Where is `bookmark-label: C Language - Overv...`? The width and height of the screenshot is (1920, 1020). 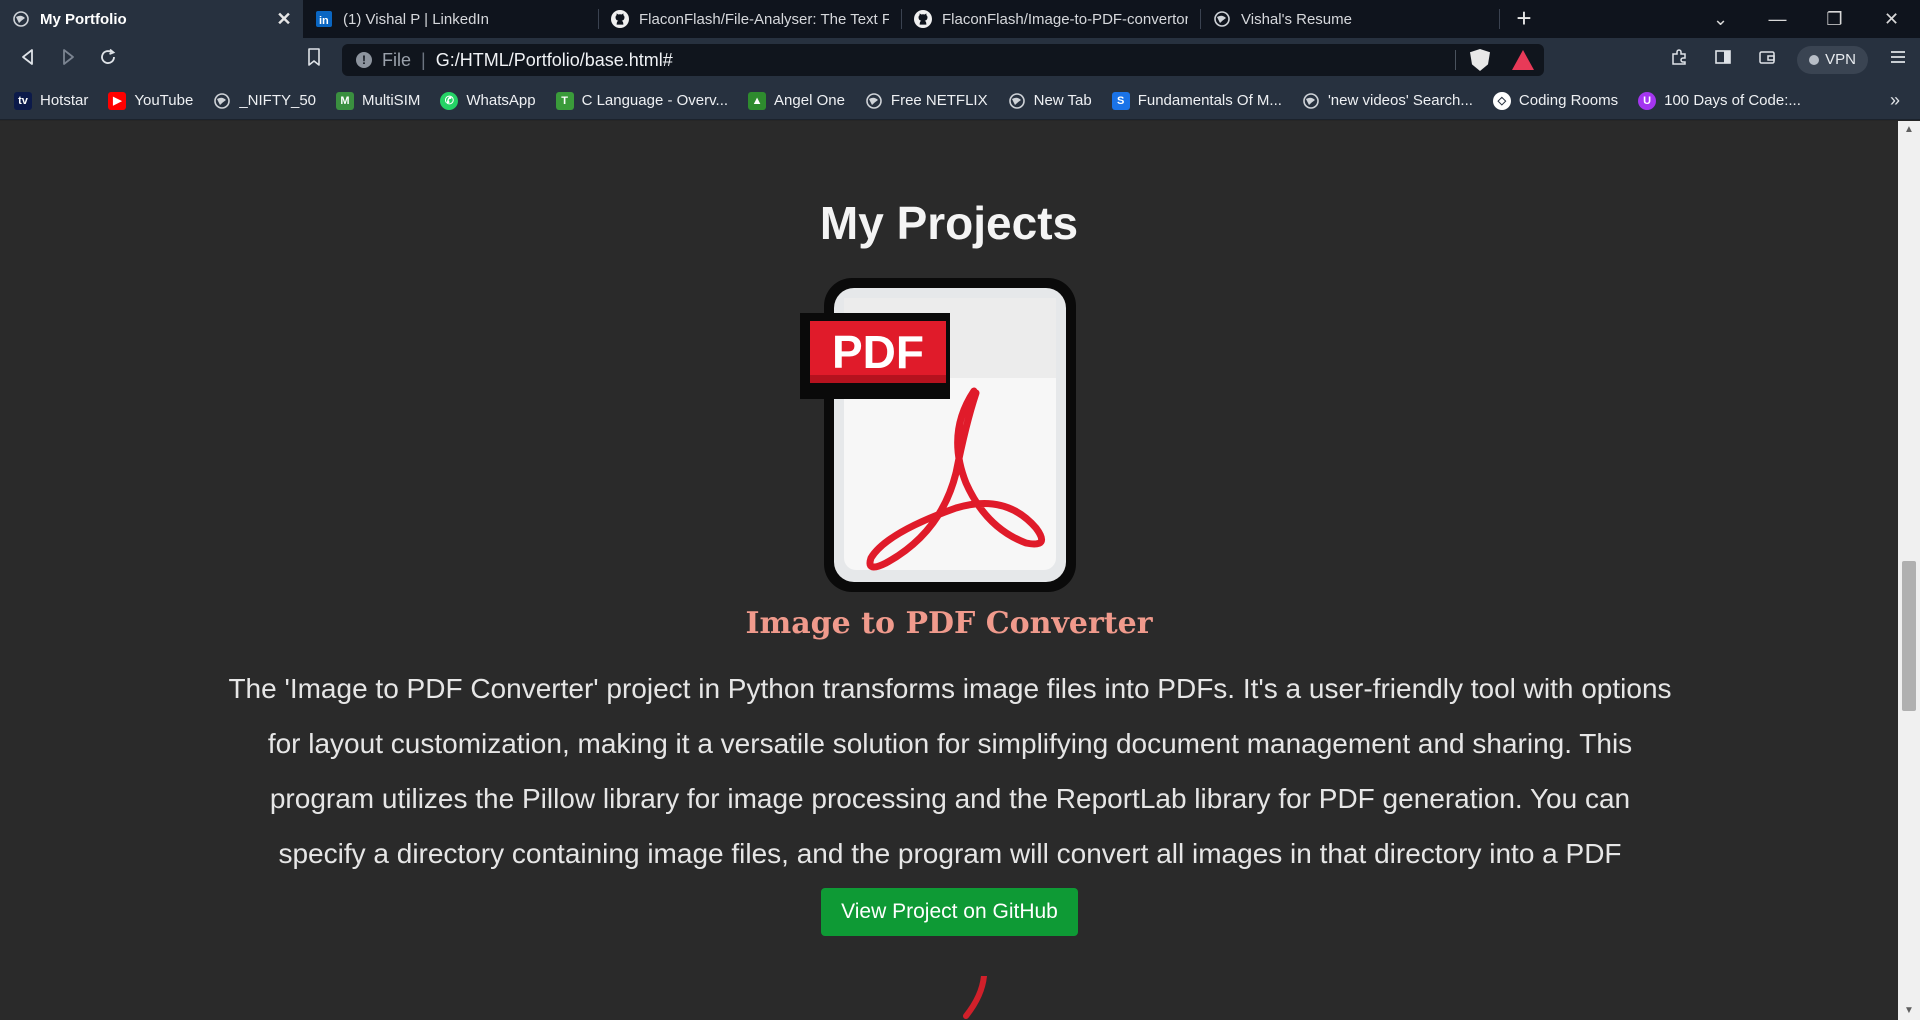
bookmark-label: C Language - Overv... is located at coordinates (655, 100).